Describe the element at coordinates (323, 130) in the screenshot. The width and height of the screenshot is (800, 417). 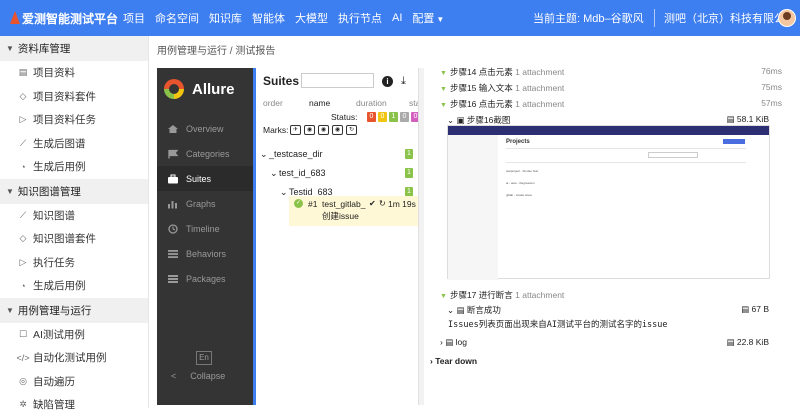
I see `new-passed-mark-icon: ◉` at that location.